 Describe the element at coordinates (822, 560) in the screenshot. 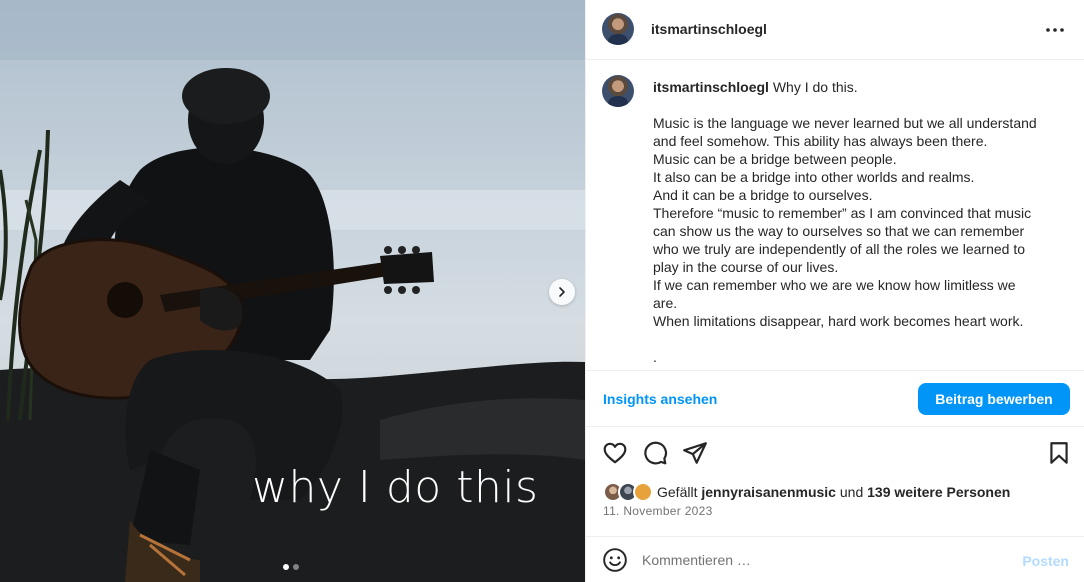

I see `comment-input` at that location.